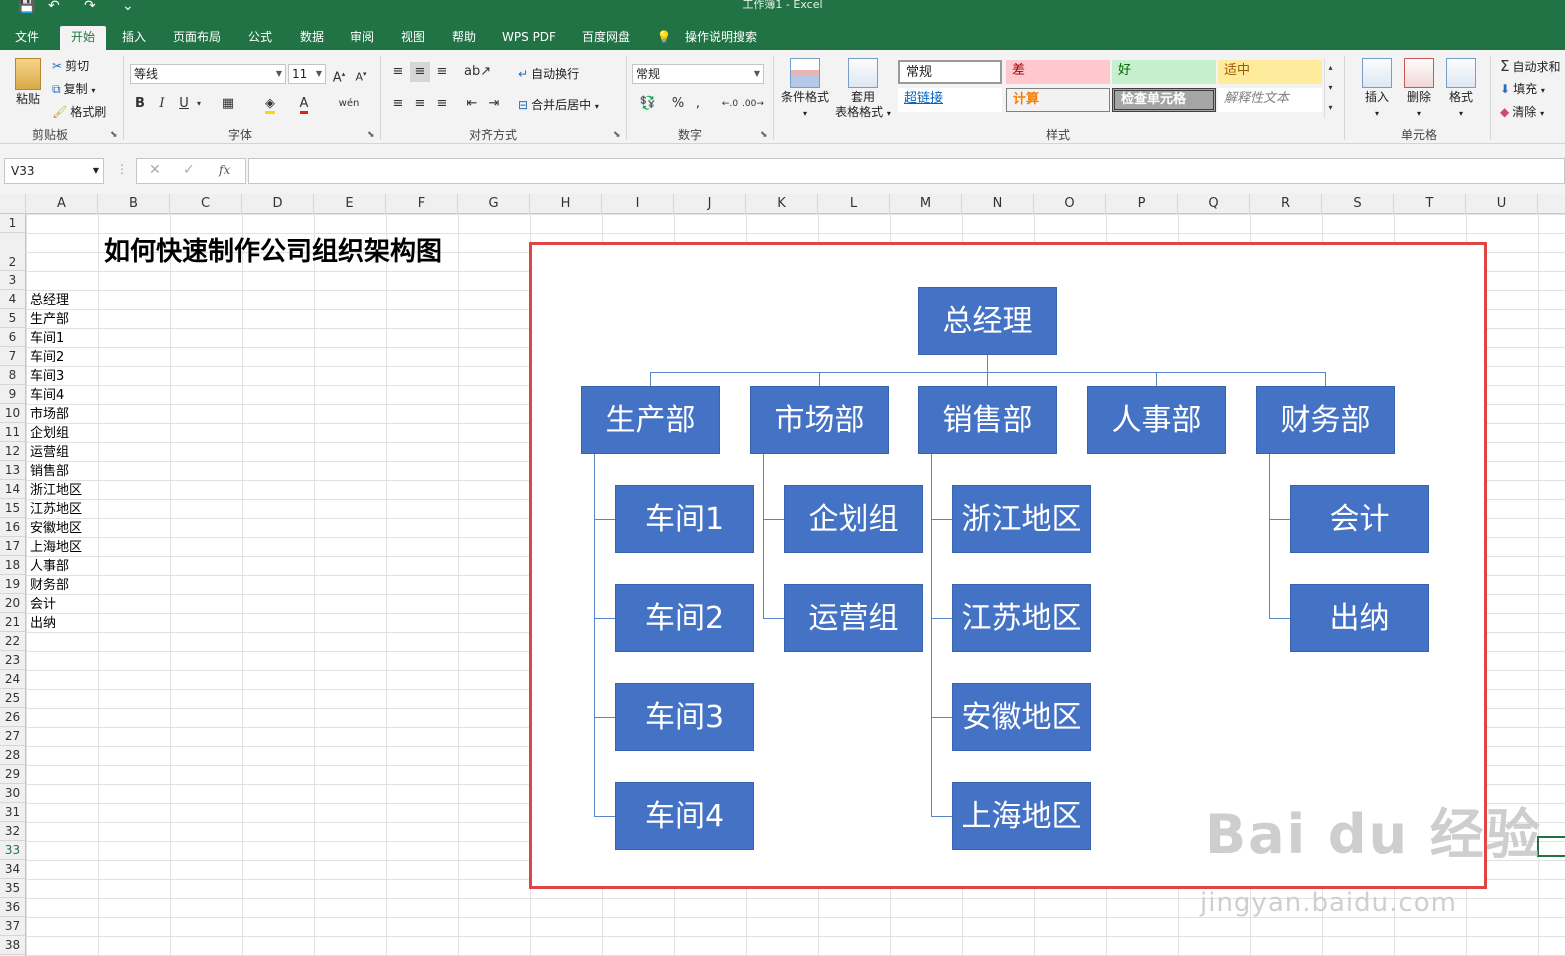 This screenshot has height=956, width=1565. I want to click on phonetic-guide-icon: wén, so click(349, 104).